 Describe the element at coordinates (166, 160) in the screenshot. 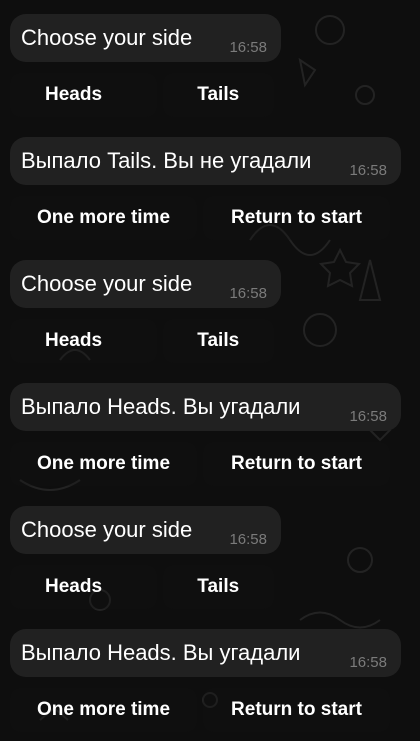

I see `message-text: Выпало Tails. Вы не угадали` at that location.